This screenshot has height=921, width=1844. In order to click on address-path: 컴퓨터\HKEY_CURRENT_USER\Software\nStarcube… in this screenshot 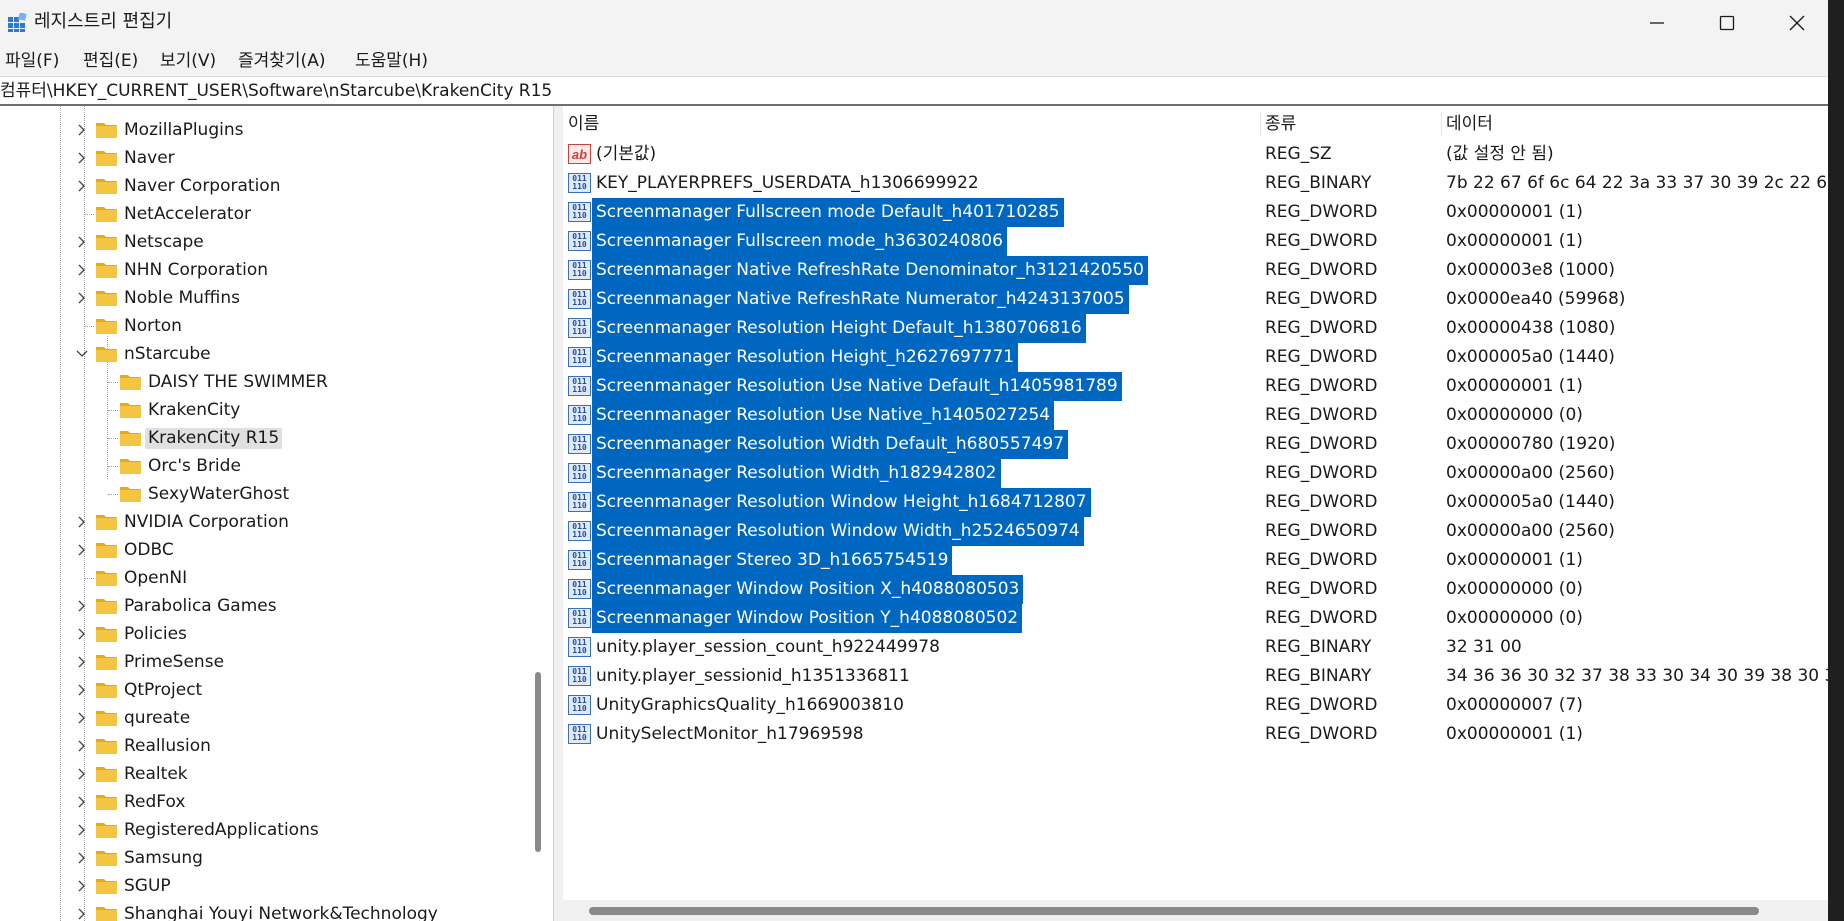, I will do `click(276, 91)`.